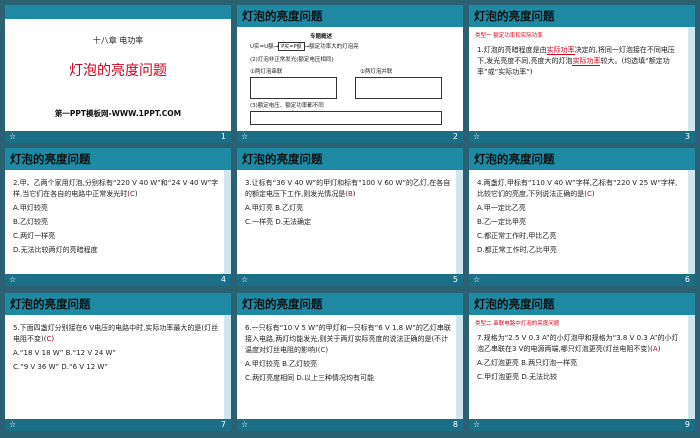 The height and width of the screenshot is (438, 700). Describe the element at coordinates (118, 137) in the screenshot. I see `slide-footer-bar: ☆ 1` at that location.